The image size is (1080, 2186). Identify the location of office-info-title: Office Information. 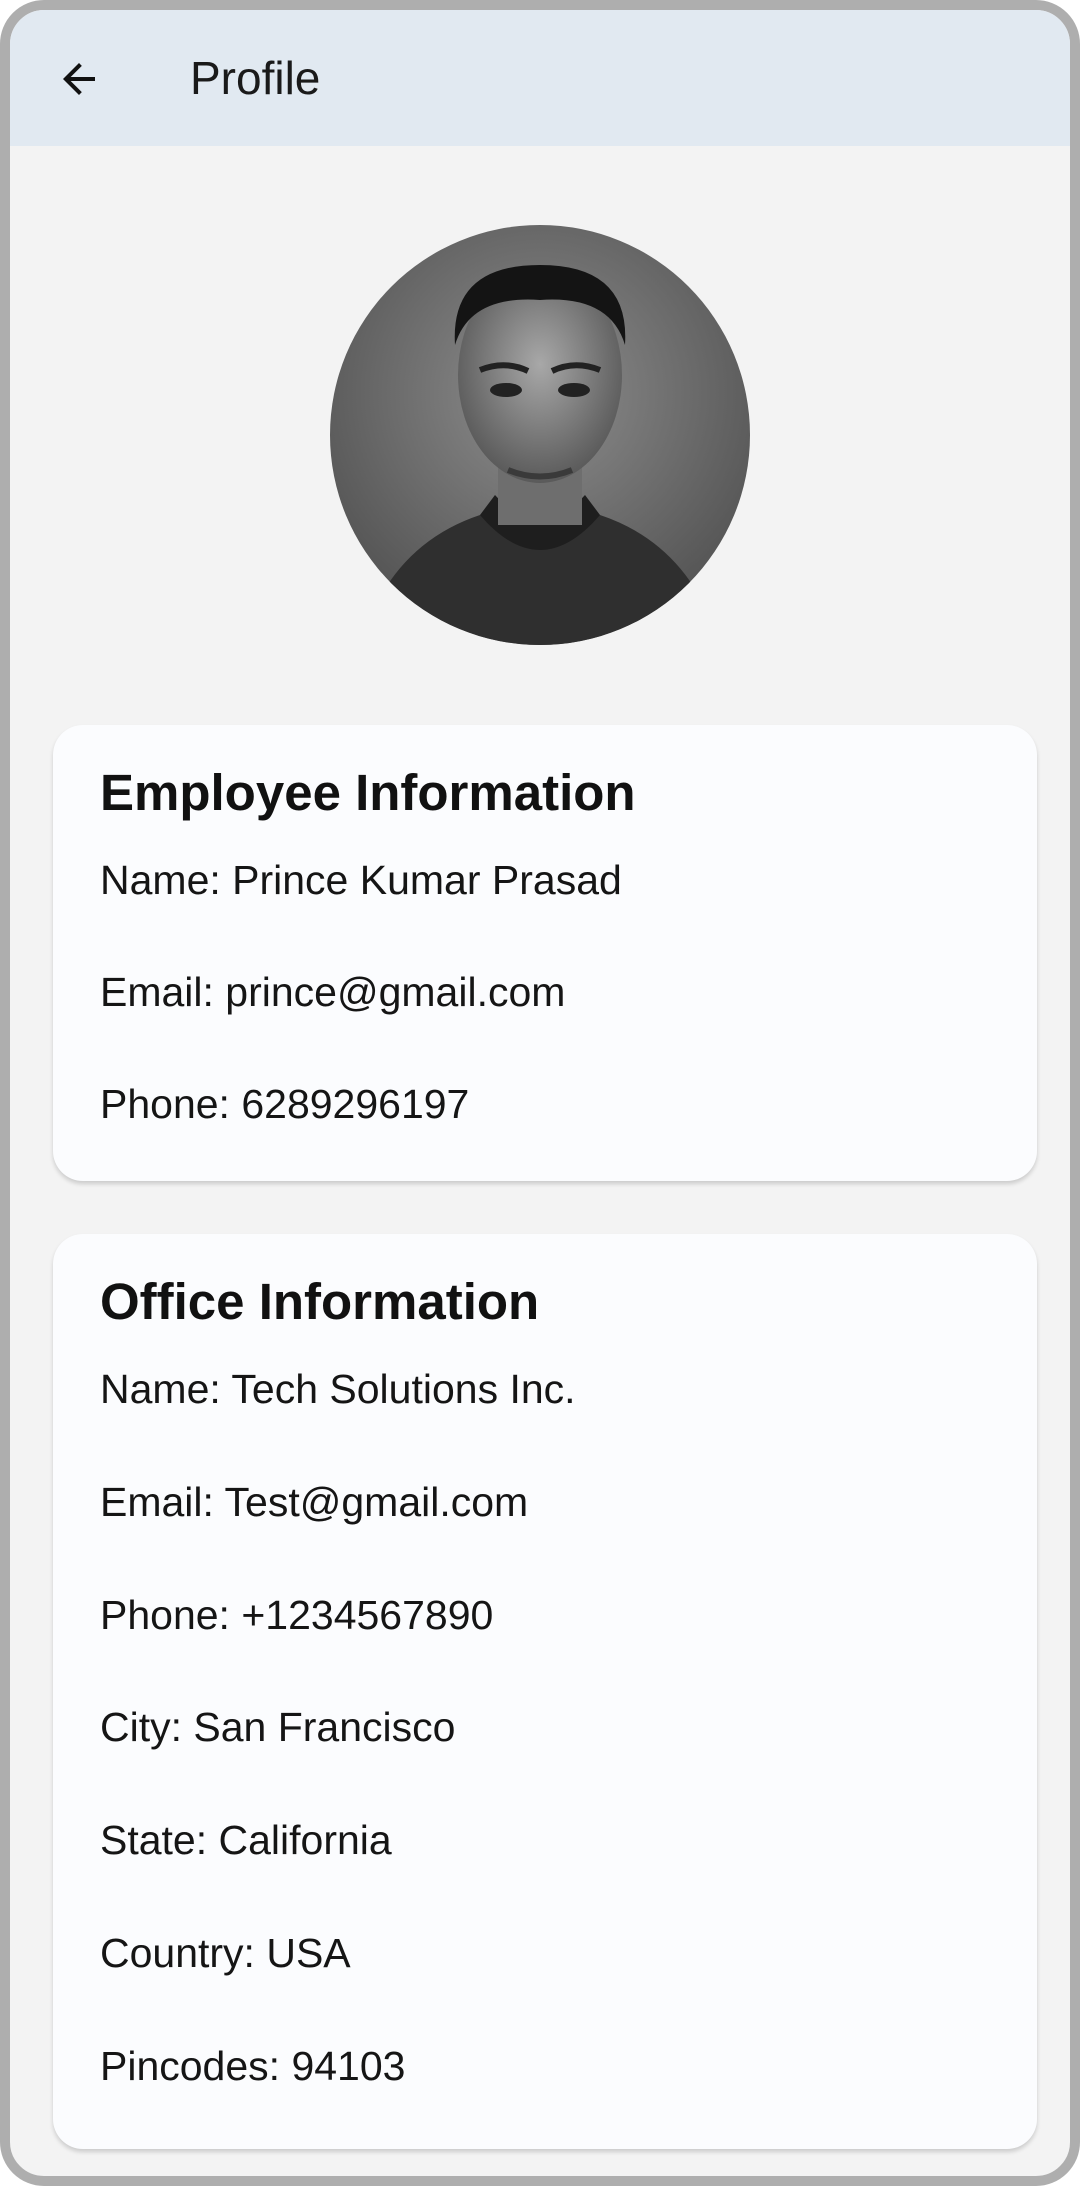
(320, 1301).